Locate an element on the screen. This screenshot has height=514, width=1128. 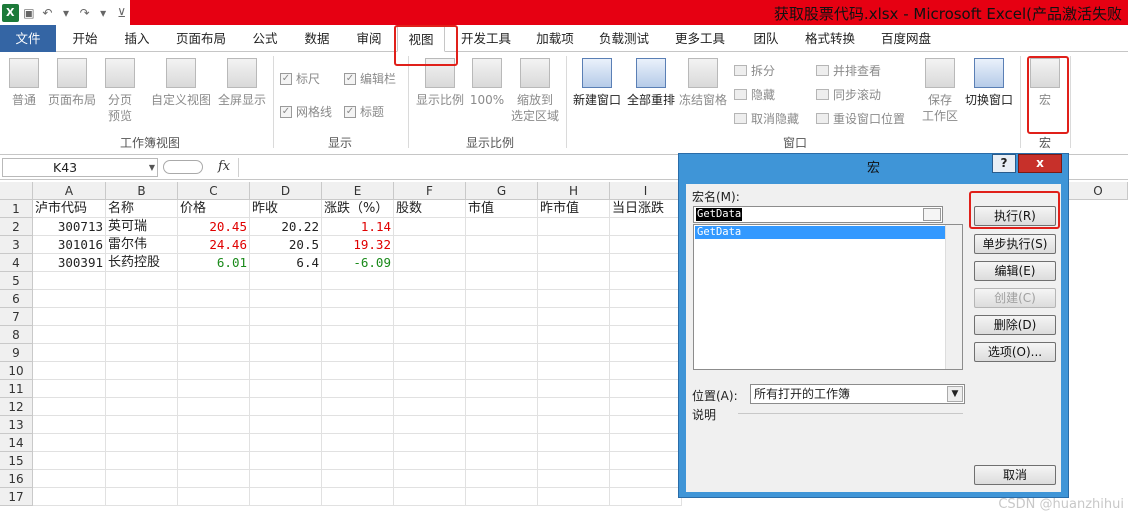
insert-function-icon: fx is located at coordinates (224, 166).